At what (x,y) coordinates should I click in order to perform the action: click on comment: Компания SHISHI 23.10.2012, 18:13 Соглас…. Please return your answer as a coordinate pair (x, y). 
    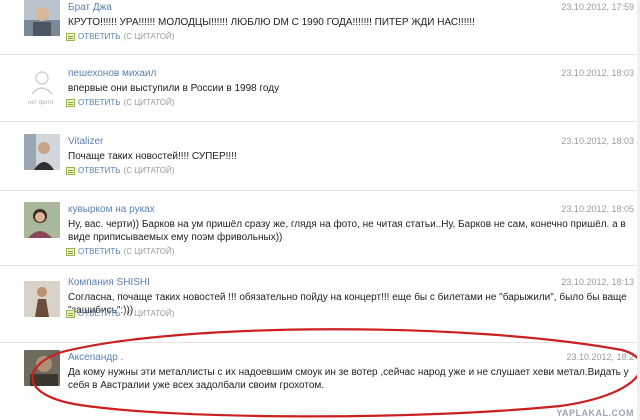
    Looking at the image, I should click on (320, 304).